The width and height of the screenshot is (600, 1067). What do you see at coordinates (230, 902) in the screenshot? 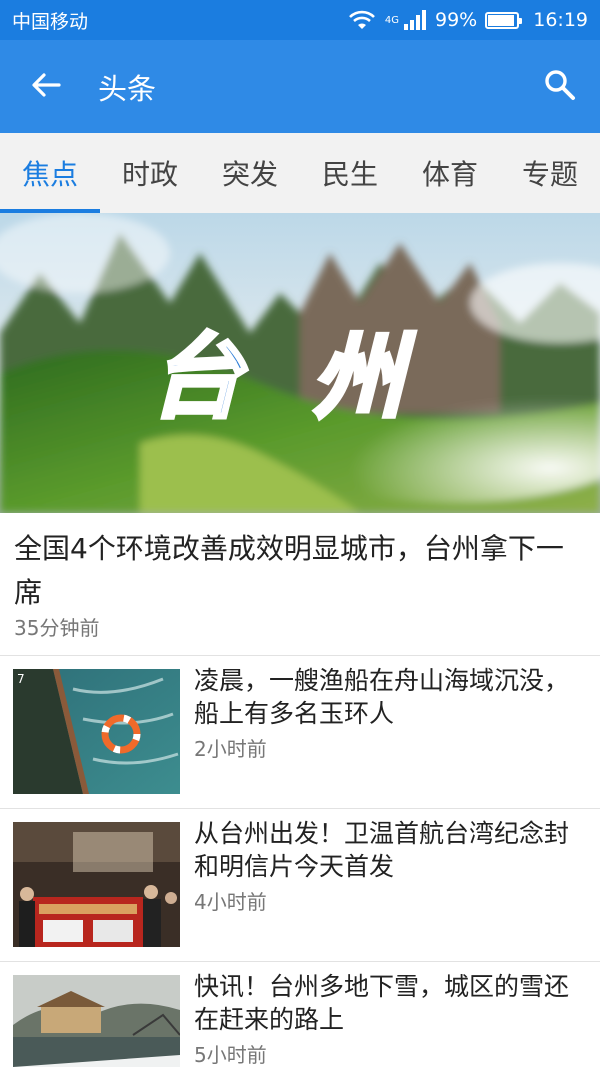
I see `news-timestamp: 4小时前` at bounding box center [230, 902].